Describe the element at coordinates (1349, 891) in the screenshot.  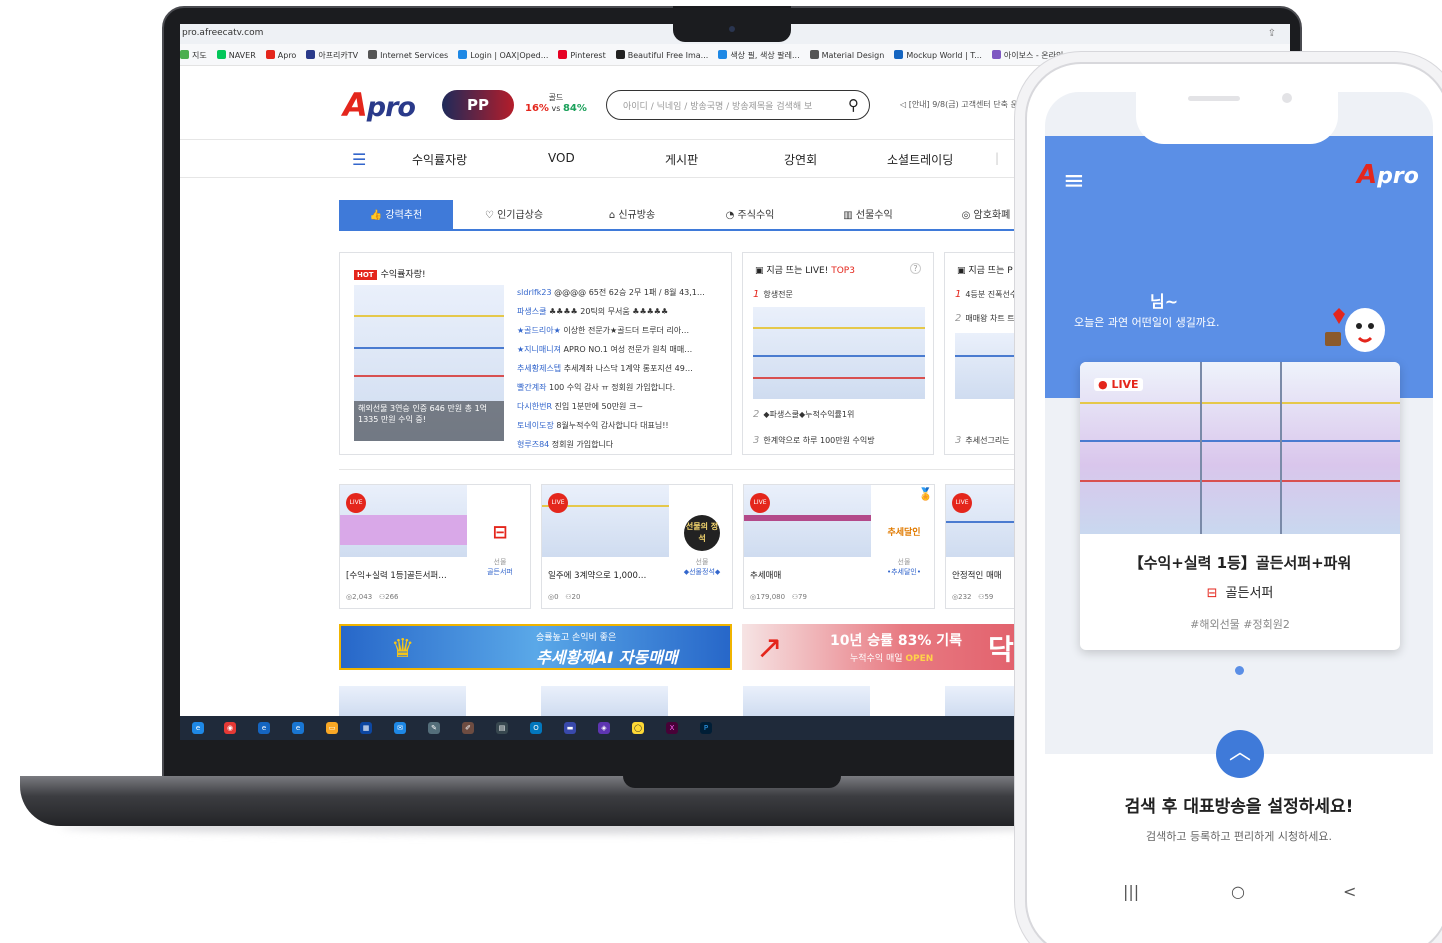
I see `back-icon: <` at that location.